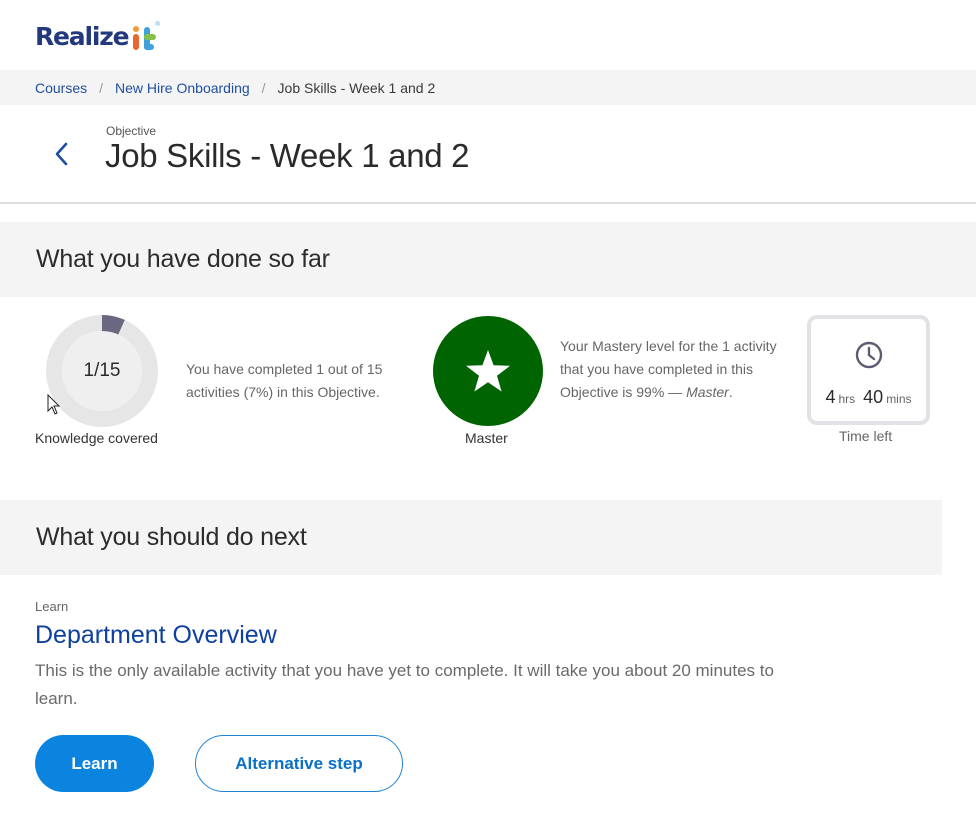 The width and height of the screenshot is (976, 827). I want to click on mouse-cursor-icon, so click(54, 404).